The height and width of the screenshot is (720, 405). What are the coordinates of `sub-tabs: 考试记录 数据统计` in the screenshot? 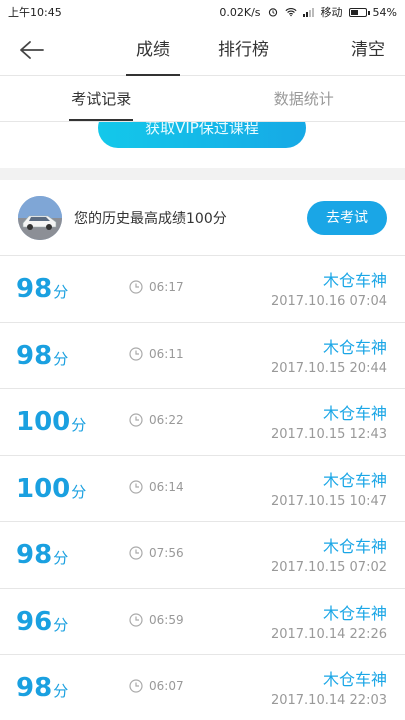 It's located at (202, 99).